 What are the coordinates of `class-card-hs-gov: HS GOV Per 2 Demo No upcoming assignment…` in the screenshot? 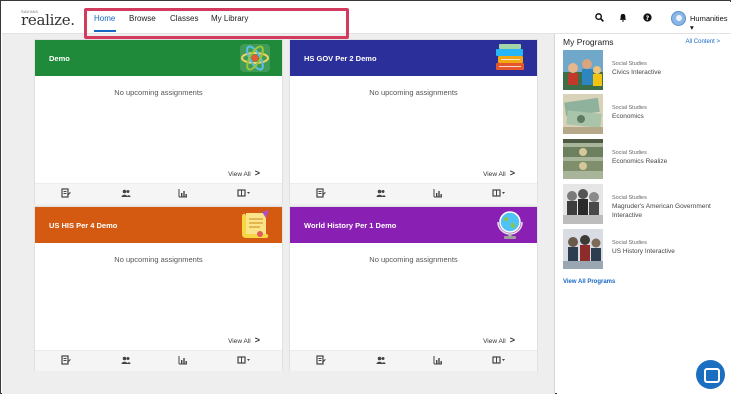 It's located at (413, 121).